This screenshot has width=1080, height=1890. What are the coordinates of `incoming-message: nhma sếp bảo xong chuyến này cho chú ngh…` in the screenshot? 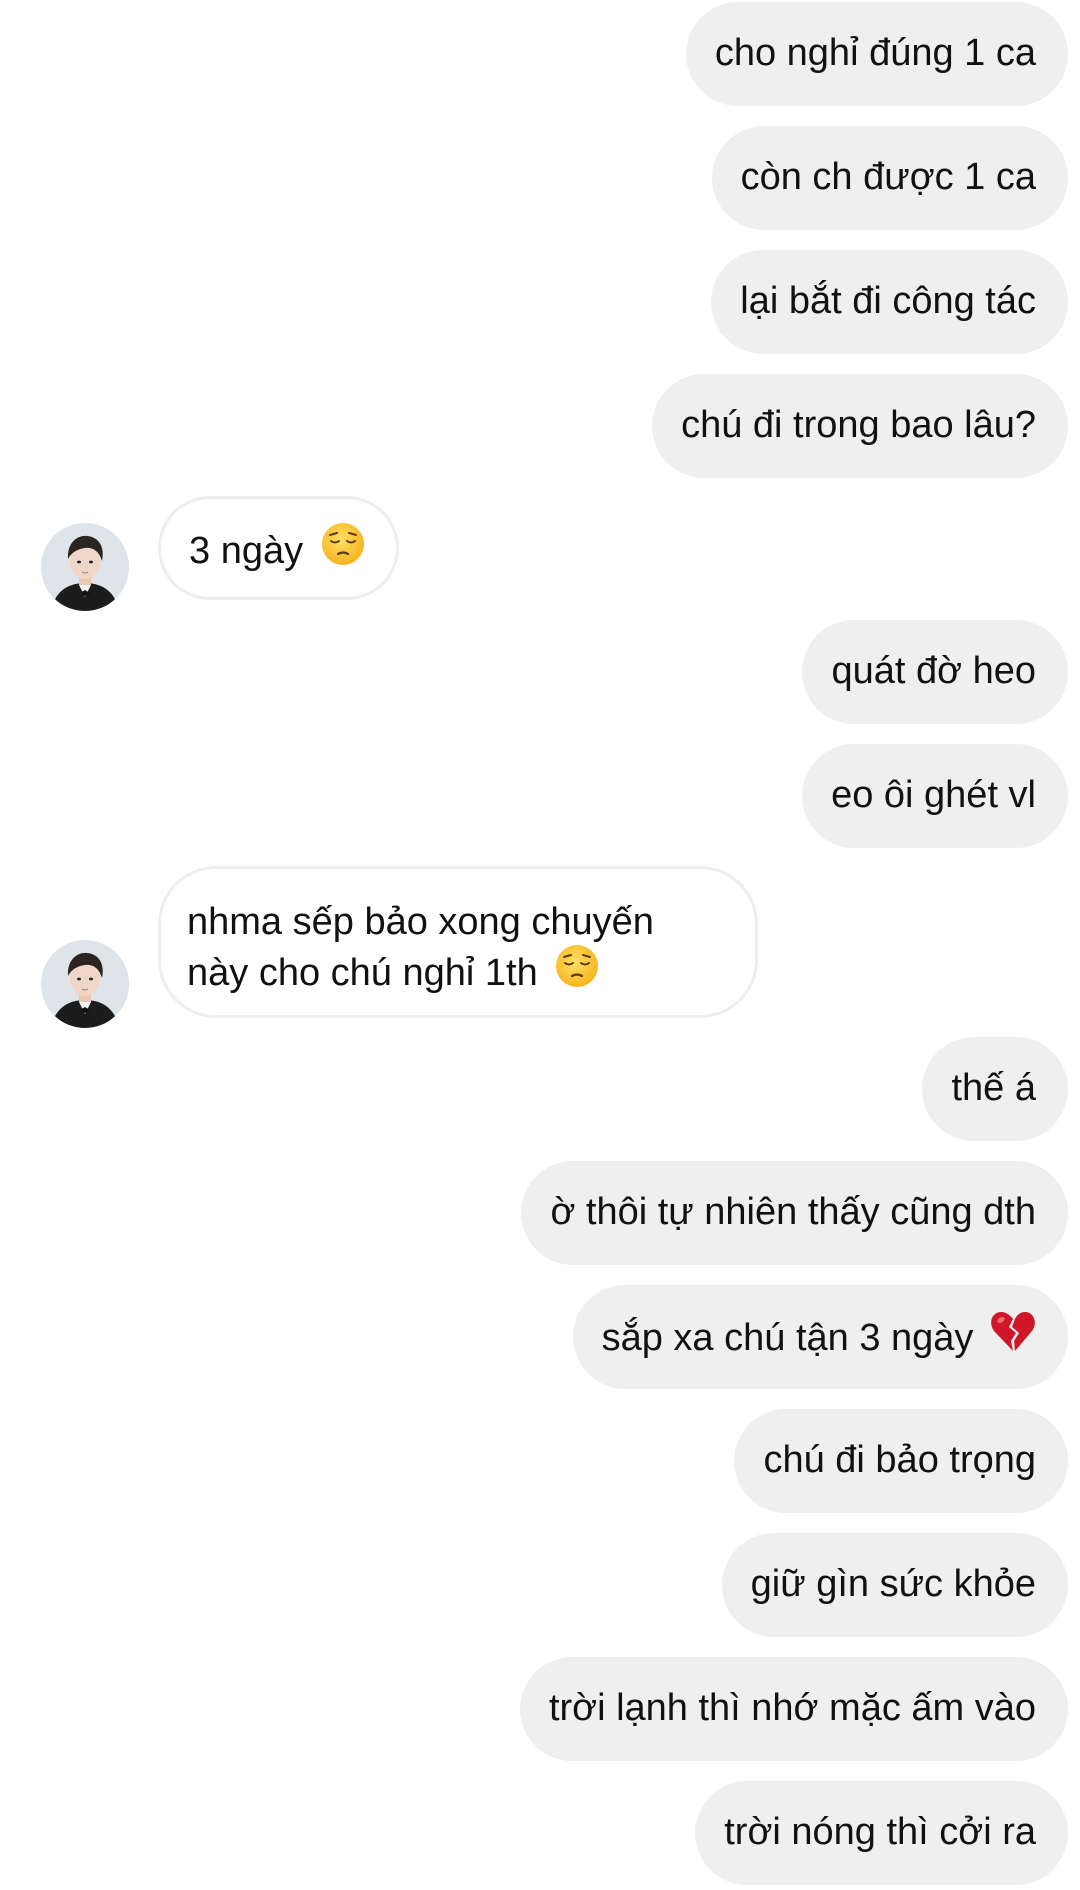 It's located at (458, 942).